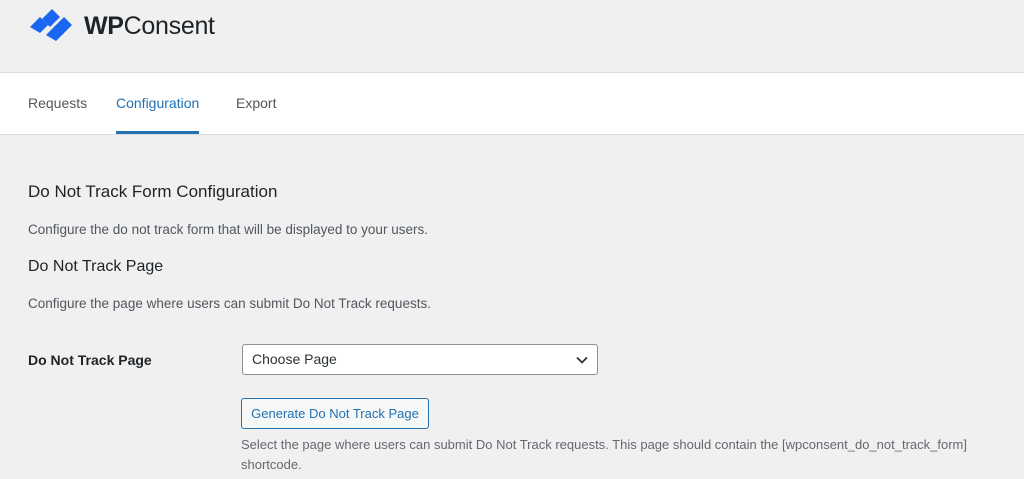 This screenshot has height=479, width=1024. Describe the element at coordinates (335, 413) in the screenshot. I see `generate-page-button: Generate Do Not Track Page` at that location.